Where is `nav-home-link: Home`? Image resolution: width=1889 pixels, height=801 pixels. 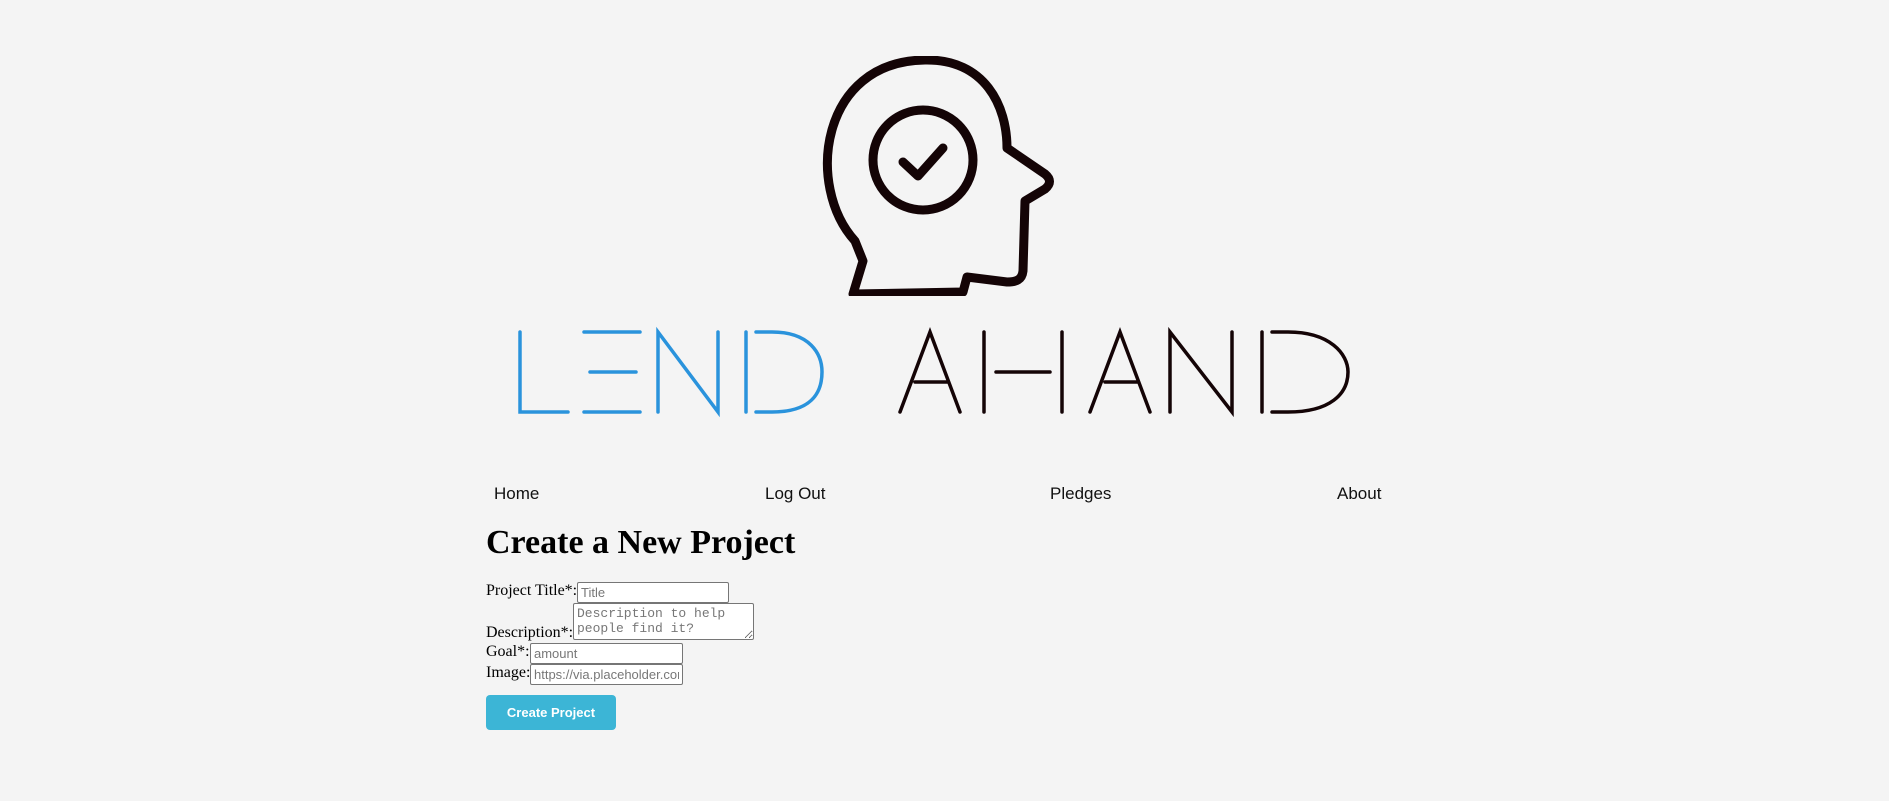 nav-home-link: Home is located at coordinates (516, 494).